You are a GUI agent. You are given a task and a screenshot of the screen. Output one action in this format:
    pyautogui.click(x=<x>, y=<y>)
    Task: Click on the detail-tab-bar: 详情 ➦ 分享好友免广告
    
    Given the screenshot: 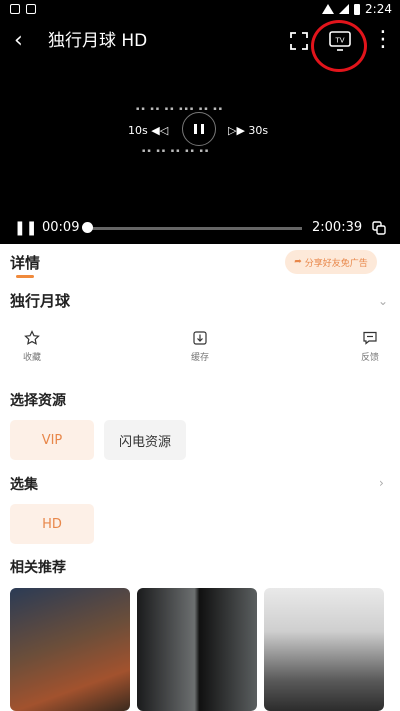 What is the action you would take?
    pyautogui.click(x=200, y=262)
    